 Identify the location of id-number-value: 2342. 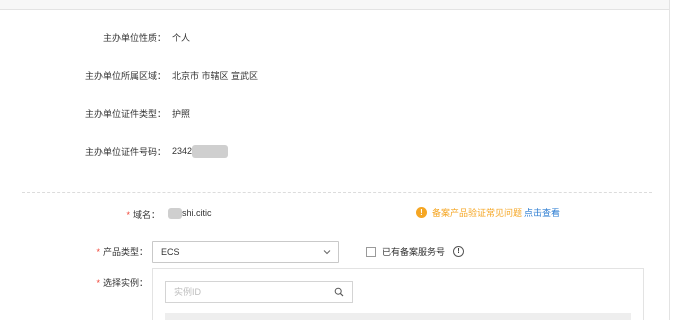
(200, 151).